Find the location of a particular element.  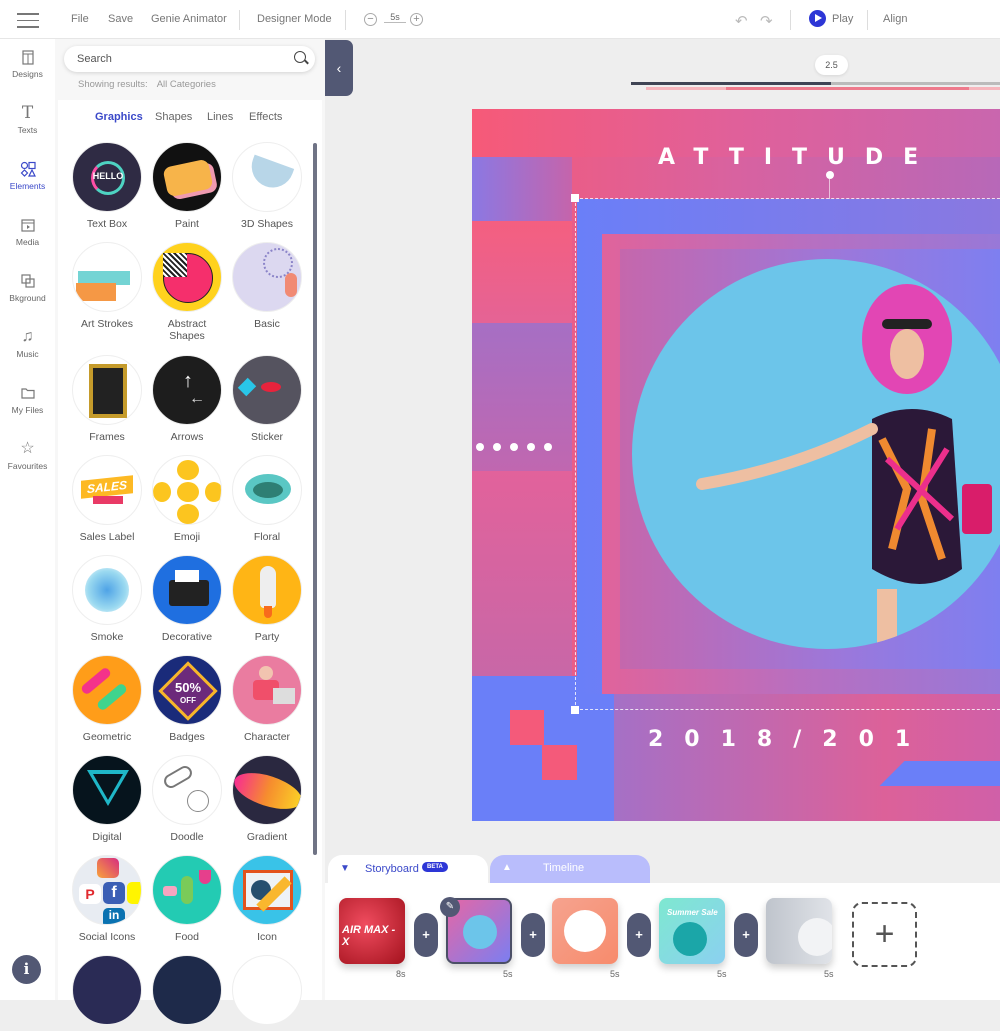

category-item-decorative: Decorative is located at coordinates (187, 599).